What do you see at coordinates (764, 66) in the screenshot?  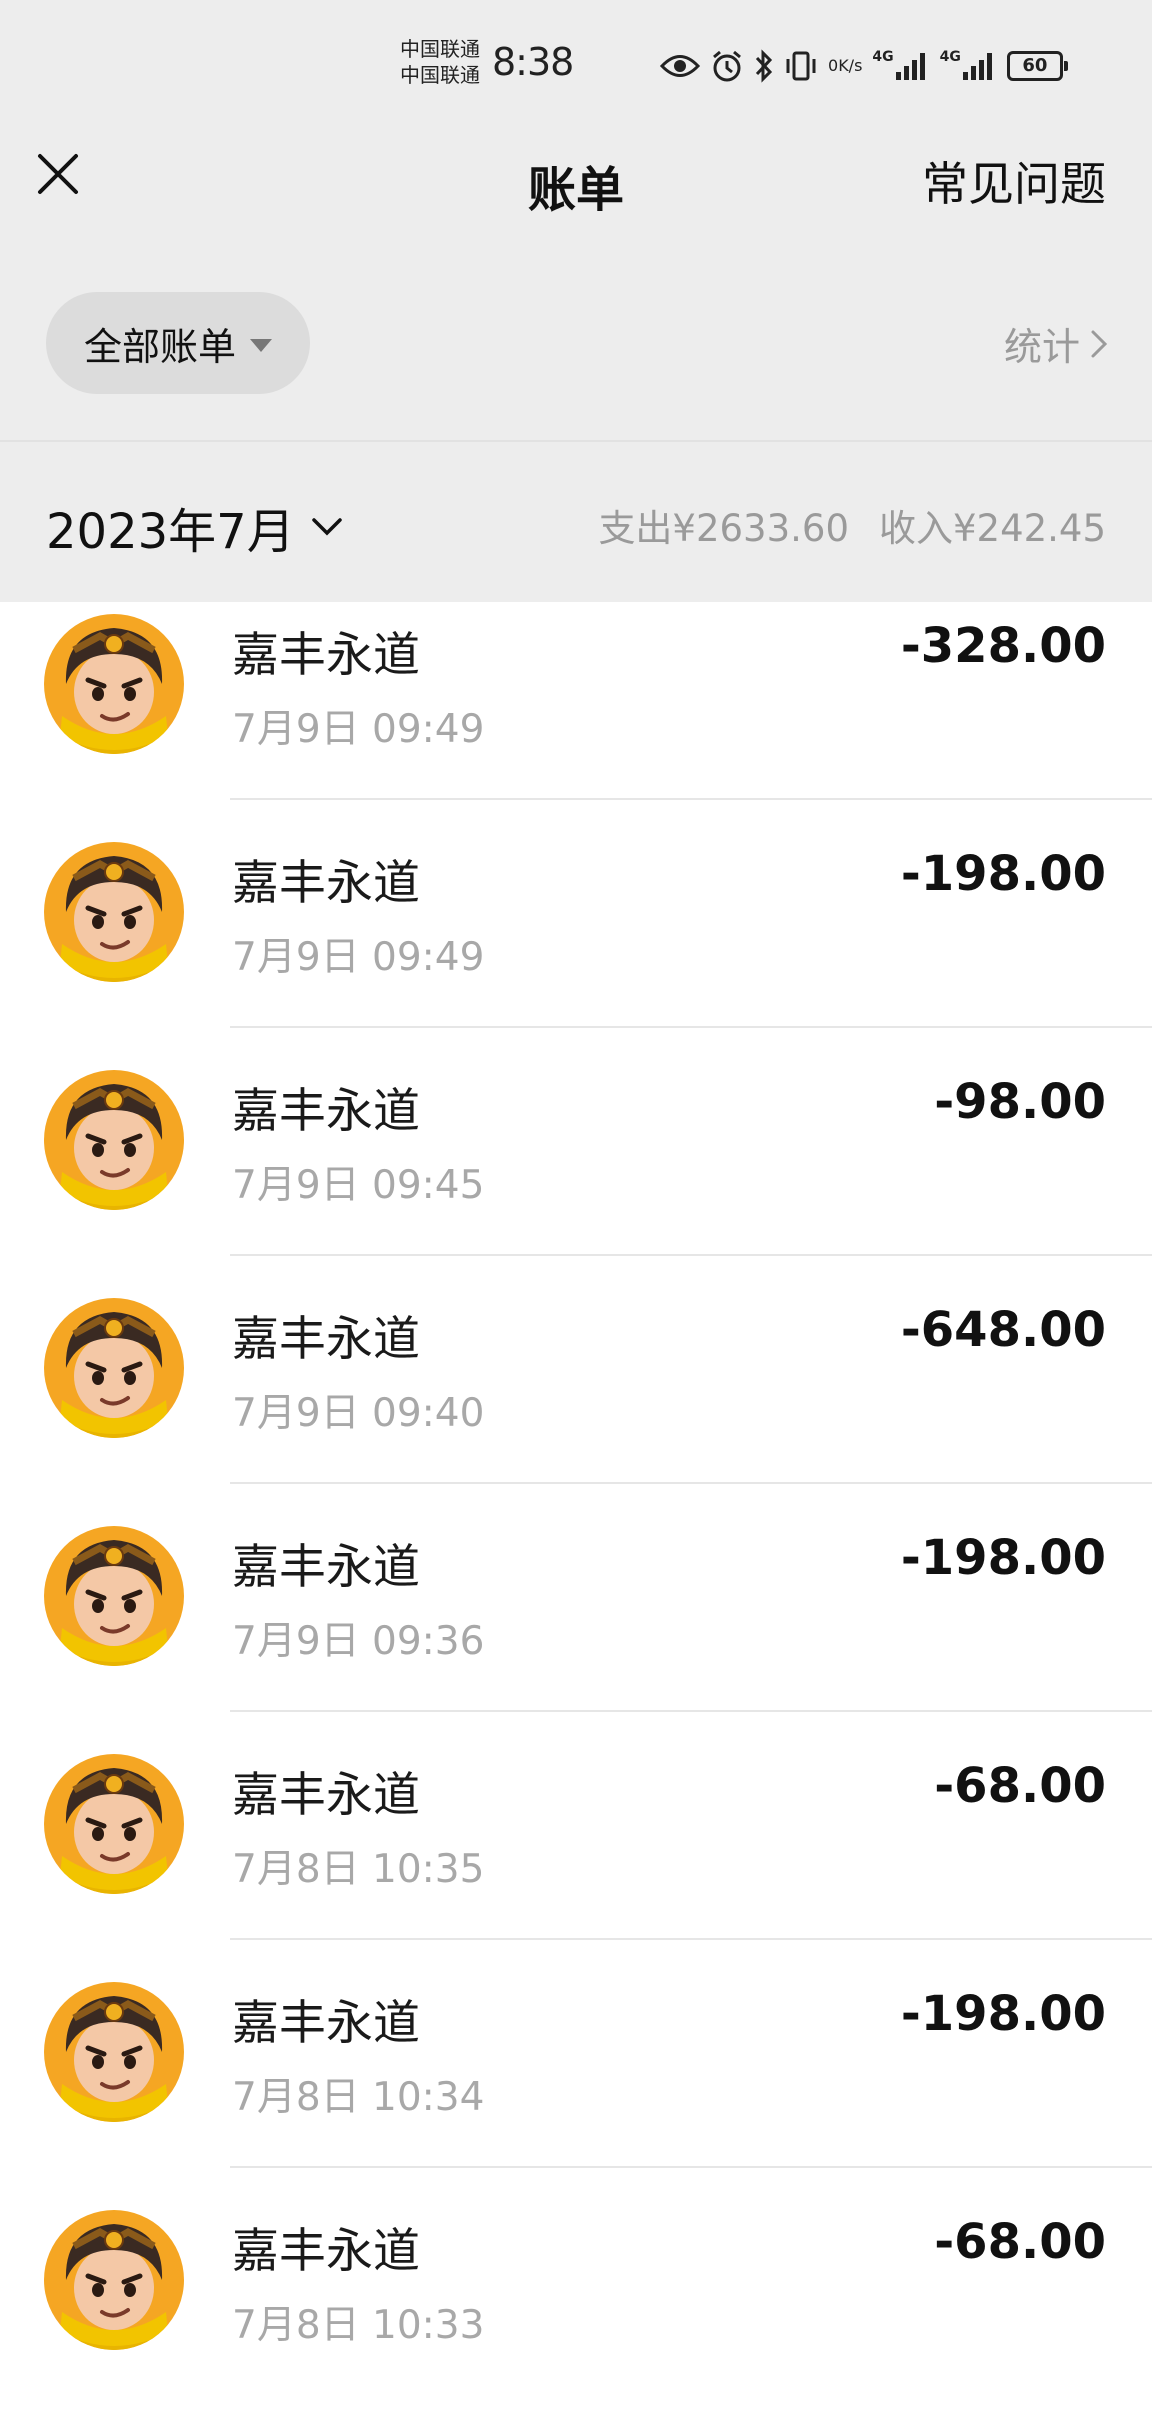 I see `bluetooth-icon` at bounding box center [764, 66].